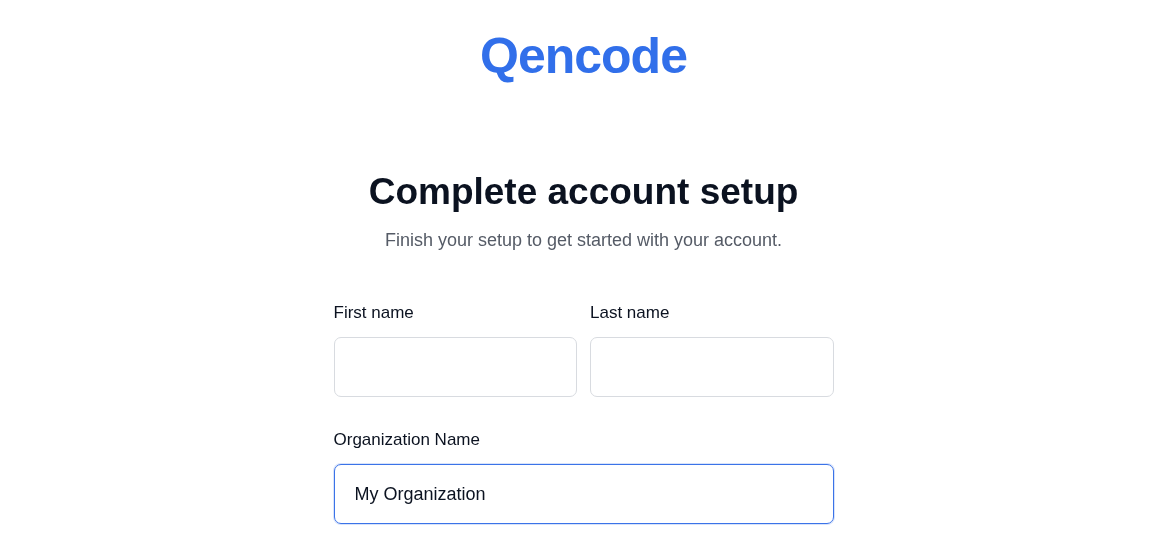  Describe the element at coordinates (374, 313) in the screenshot. I see `field-label: First name` at that location.